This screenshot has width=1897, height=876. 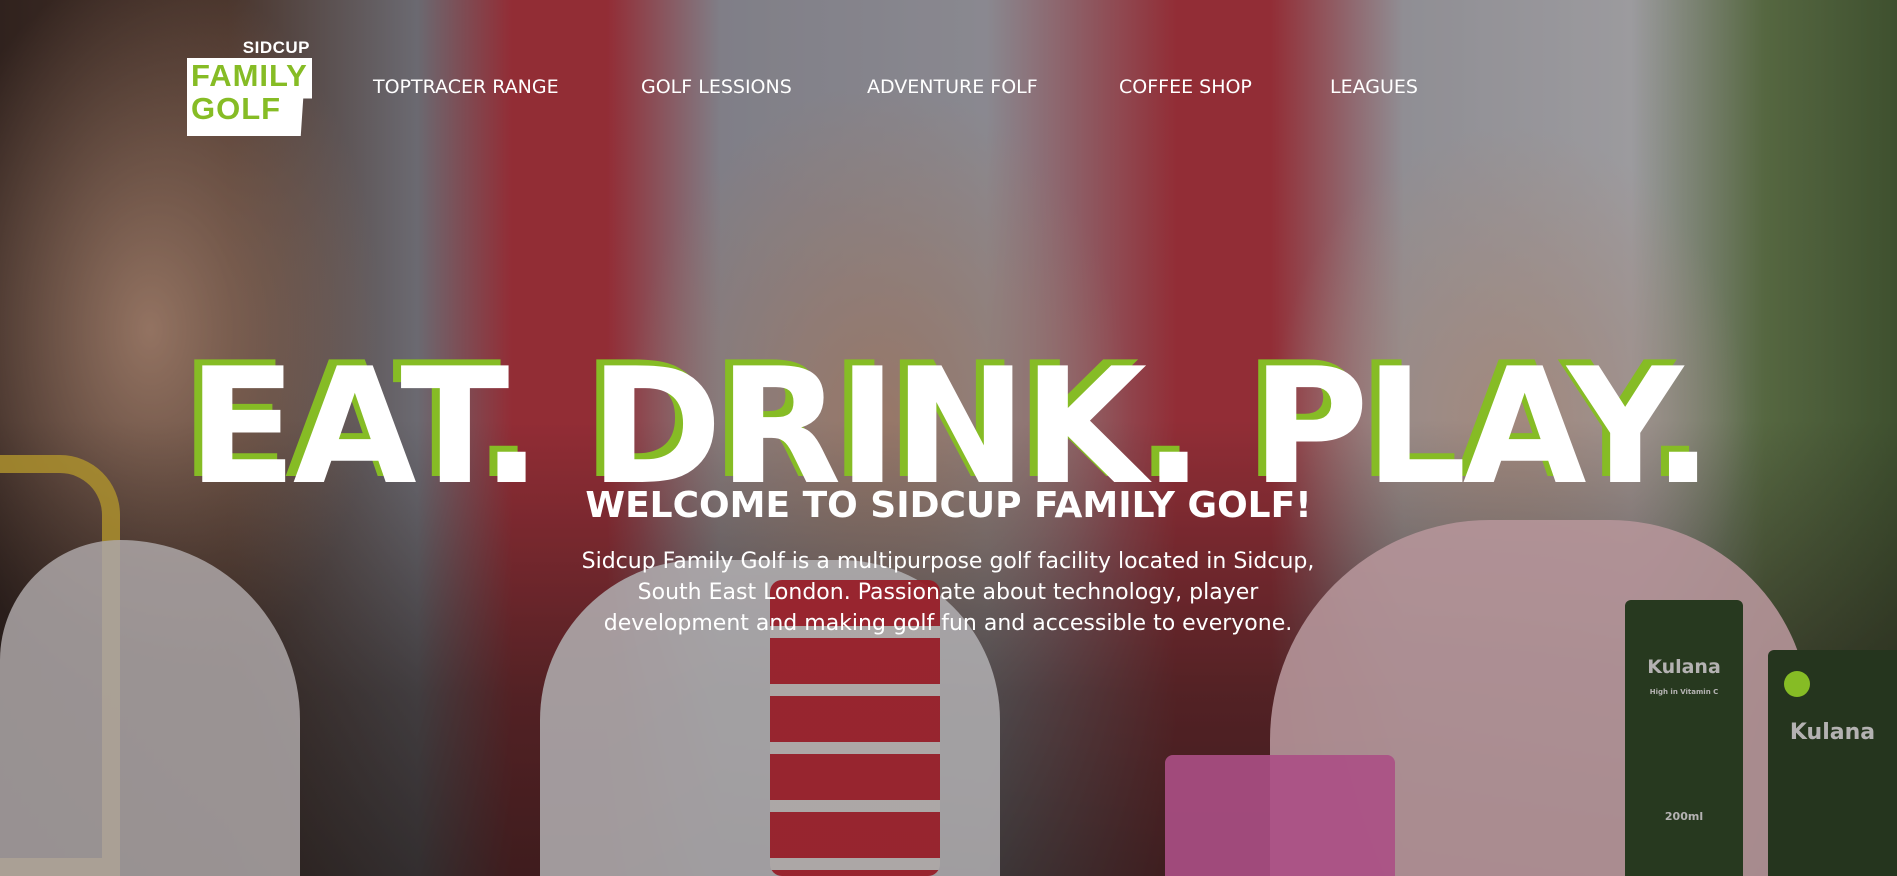 What do you see at coordinates (1185, 87) in the screenshot?
I see `nav-item-coffee-shop: COFFEE SHOP` at bounding box center [1185, 87].